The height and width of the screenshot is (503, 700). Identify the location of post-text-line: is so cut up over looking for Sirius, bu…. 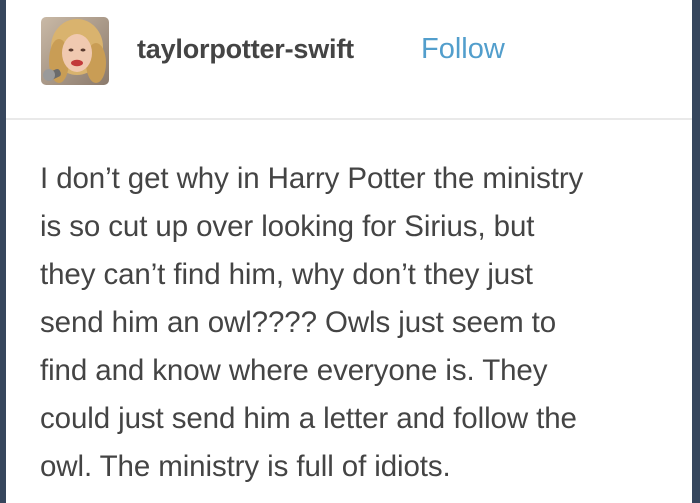
(287, 226).